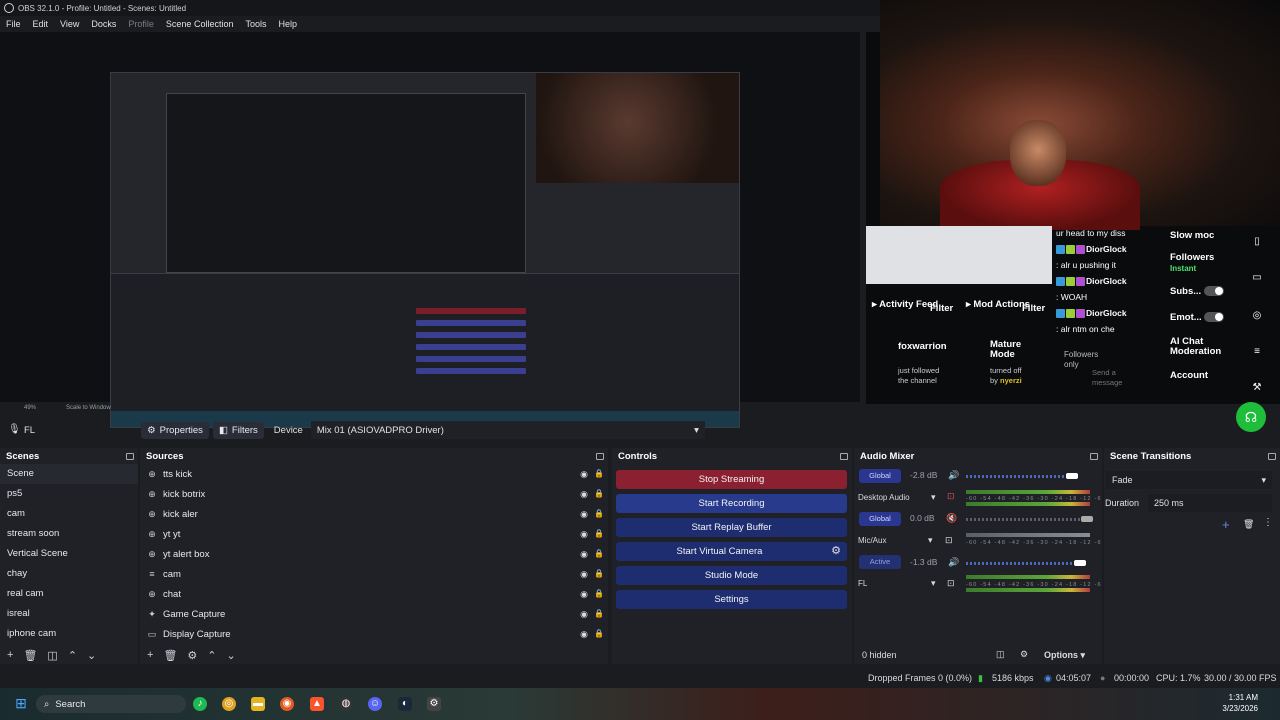 This screenshot has height=720, width=1280. Describe the element at coordinates (52, 655) in the screenshot. I see `filter-icon: ◫` at that location.